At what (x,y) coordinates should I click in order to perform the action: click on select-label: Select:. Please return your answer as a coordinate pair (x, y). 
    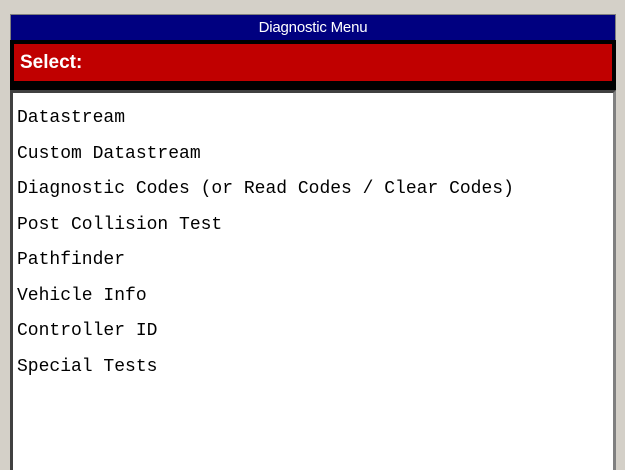
    Looking at the image, I should click on (313, 62).